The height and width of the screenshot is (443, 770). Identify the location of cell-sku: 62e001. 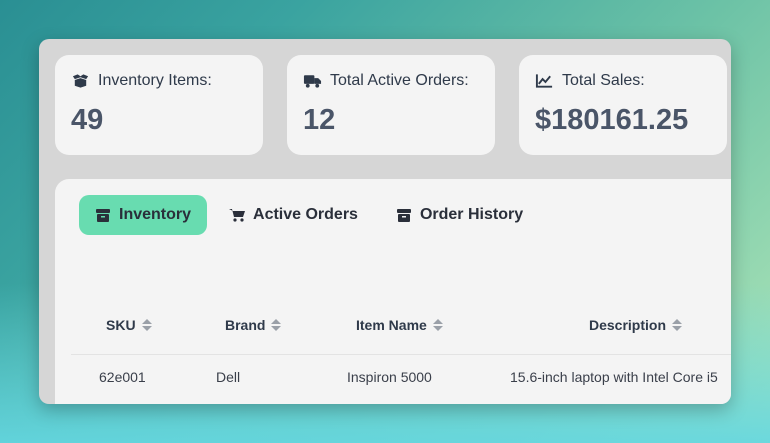
(122, 377).